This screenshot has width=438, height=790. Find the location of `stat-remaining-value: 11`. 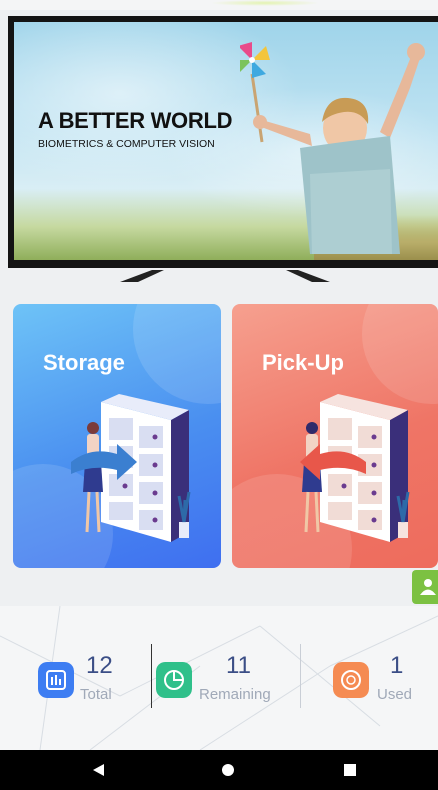

stat-remaining-value: 11 is located at coordinates (238, 665).